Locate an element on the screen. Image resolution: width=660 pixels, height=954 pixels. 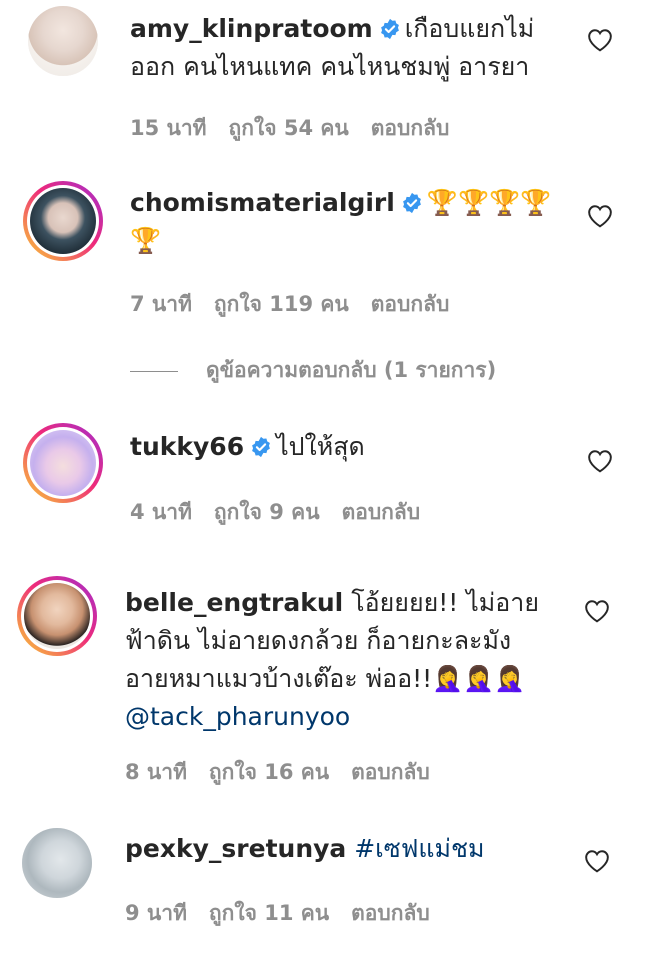
view-replies-label: ดูข้อความตอบกลับ (1 รายการ) is located at coordinates (351, 370).